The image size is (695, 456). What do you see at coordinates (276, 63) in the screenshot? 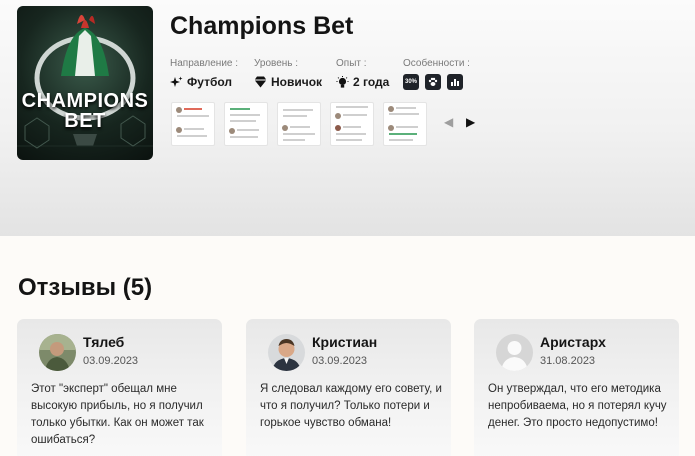
I see `meta-level-label: Уровень :` at bounding box center [276, 63].